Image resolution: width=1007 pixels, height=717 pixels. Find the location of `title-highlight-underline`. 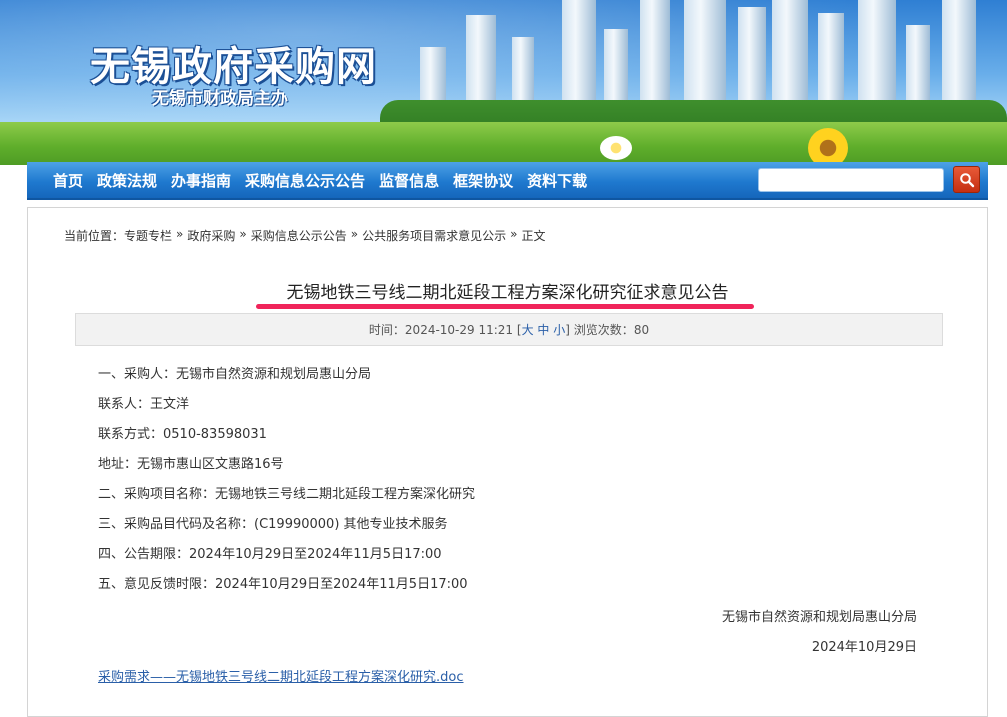

title-highlight-underline is located at coordinates (505, 306).